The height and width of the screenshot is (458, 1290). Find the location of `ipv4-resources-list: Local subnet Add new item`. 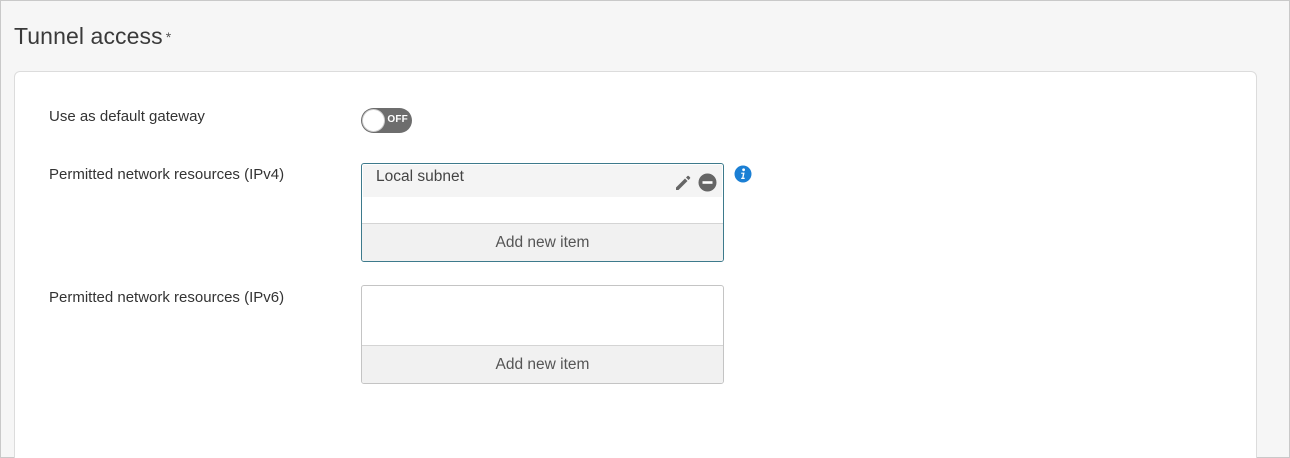

ipv4-resources-list: Local subnet Add new item is located at coordinates (542, 212).